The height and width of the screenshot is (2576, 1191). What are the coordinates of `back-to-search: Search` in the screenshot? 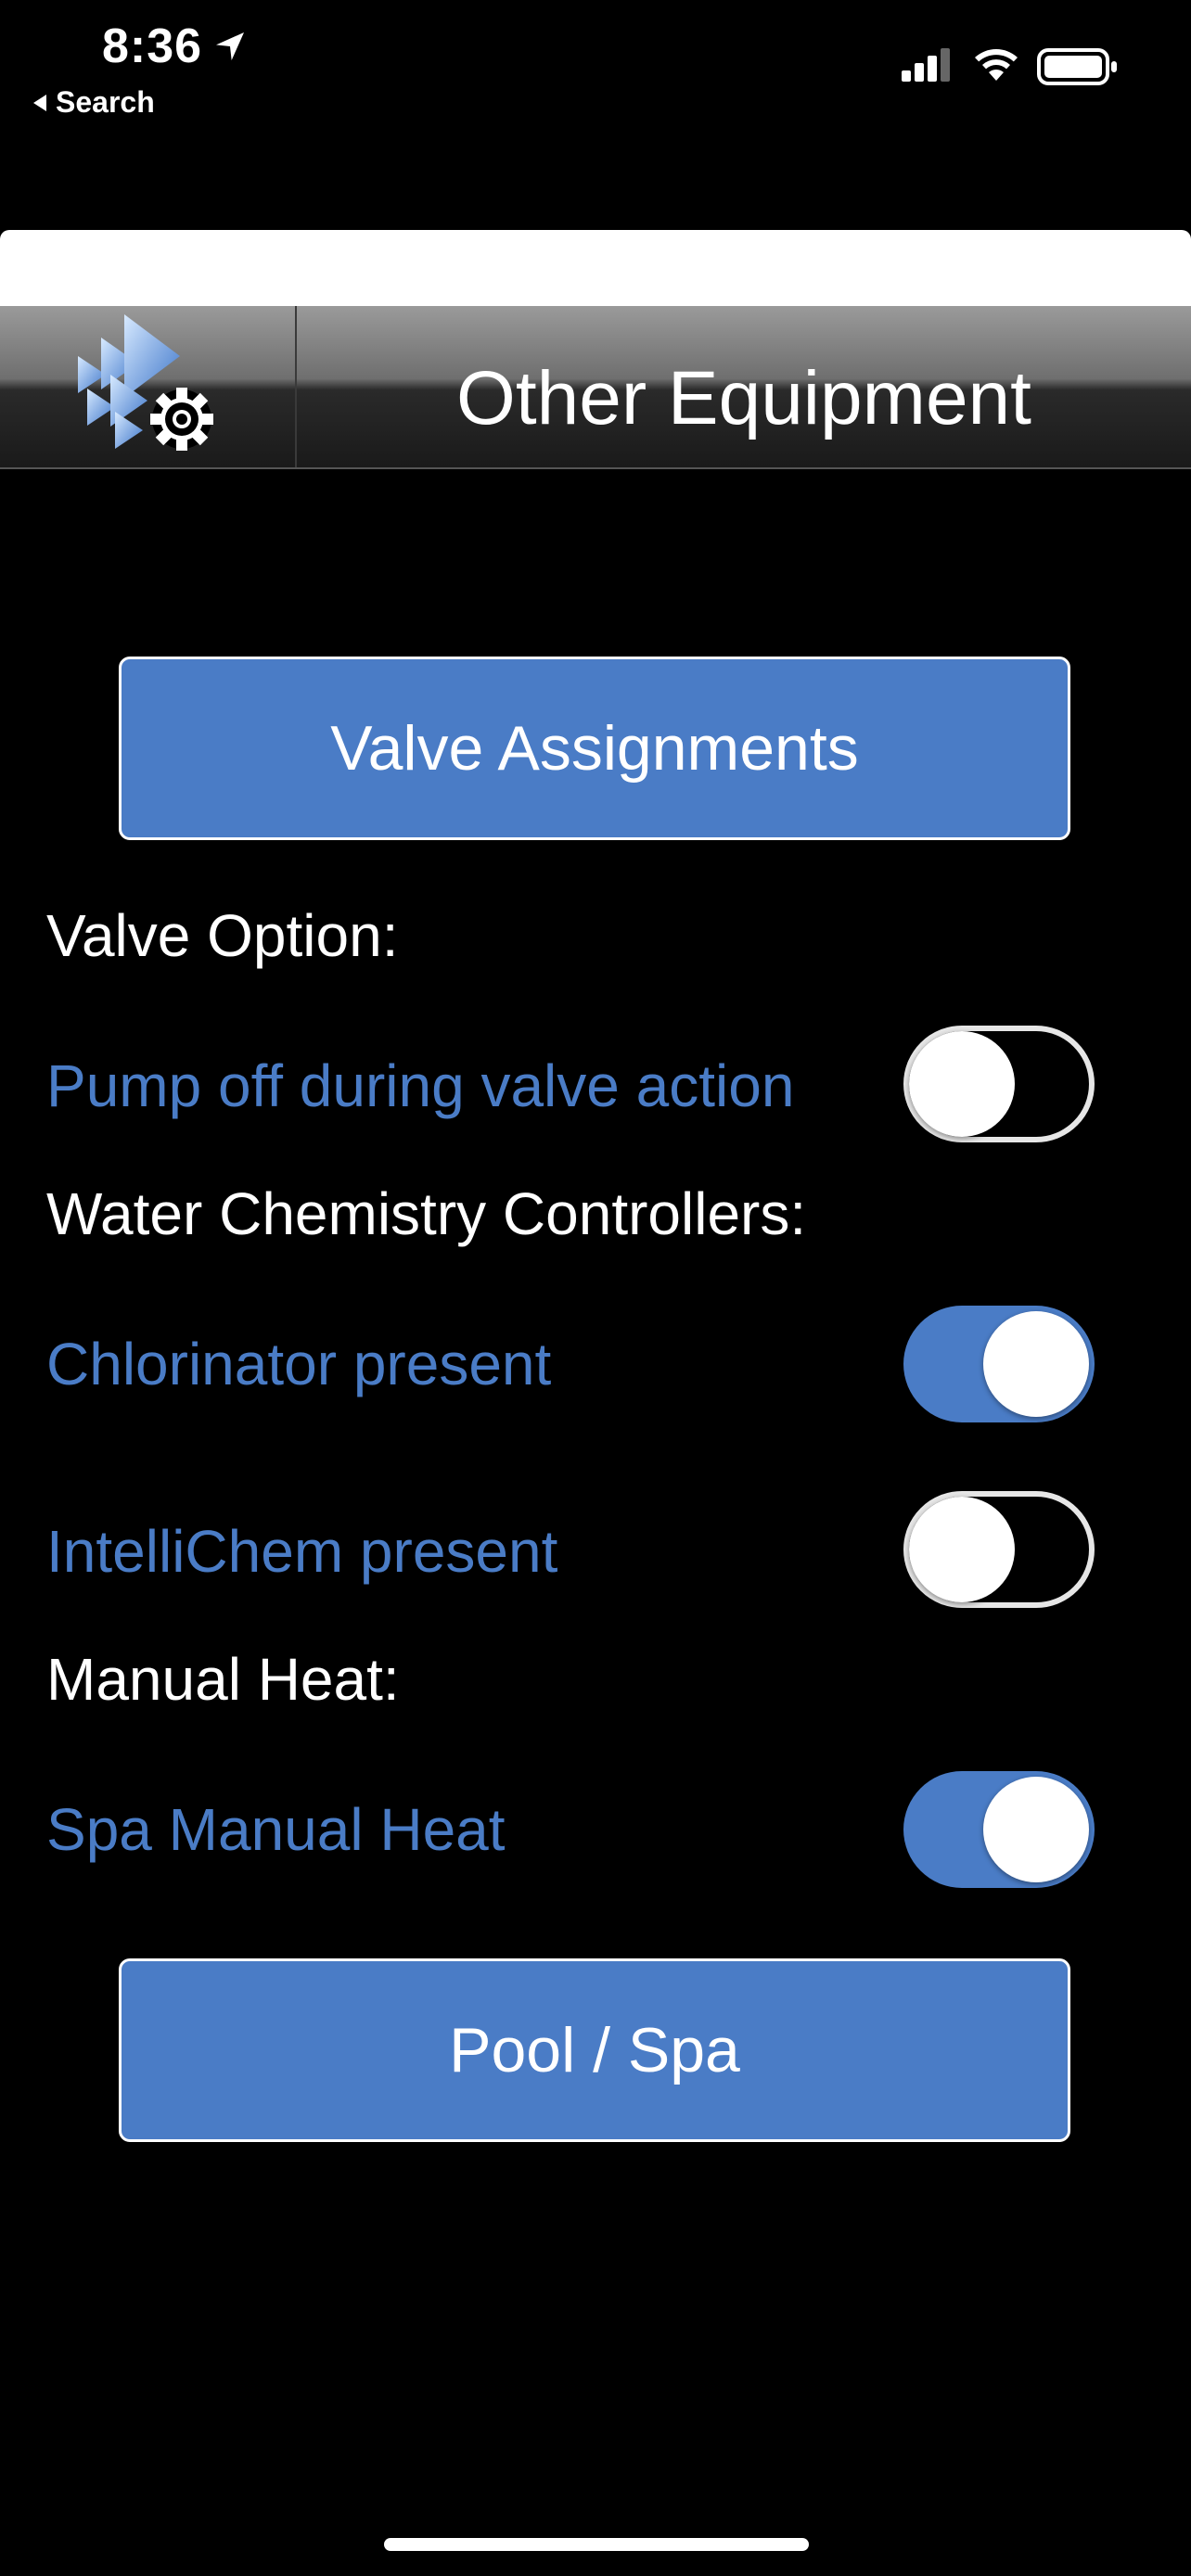 It's located at (94, 102).